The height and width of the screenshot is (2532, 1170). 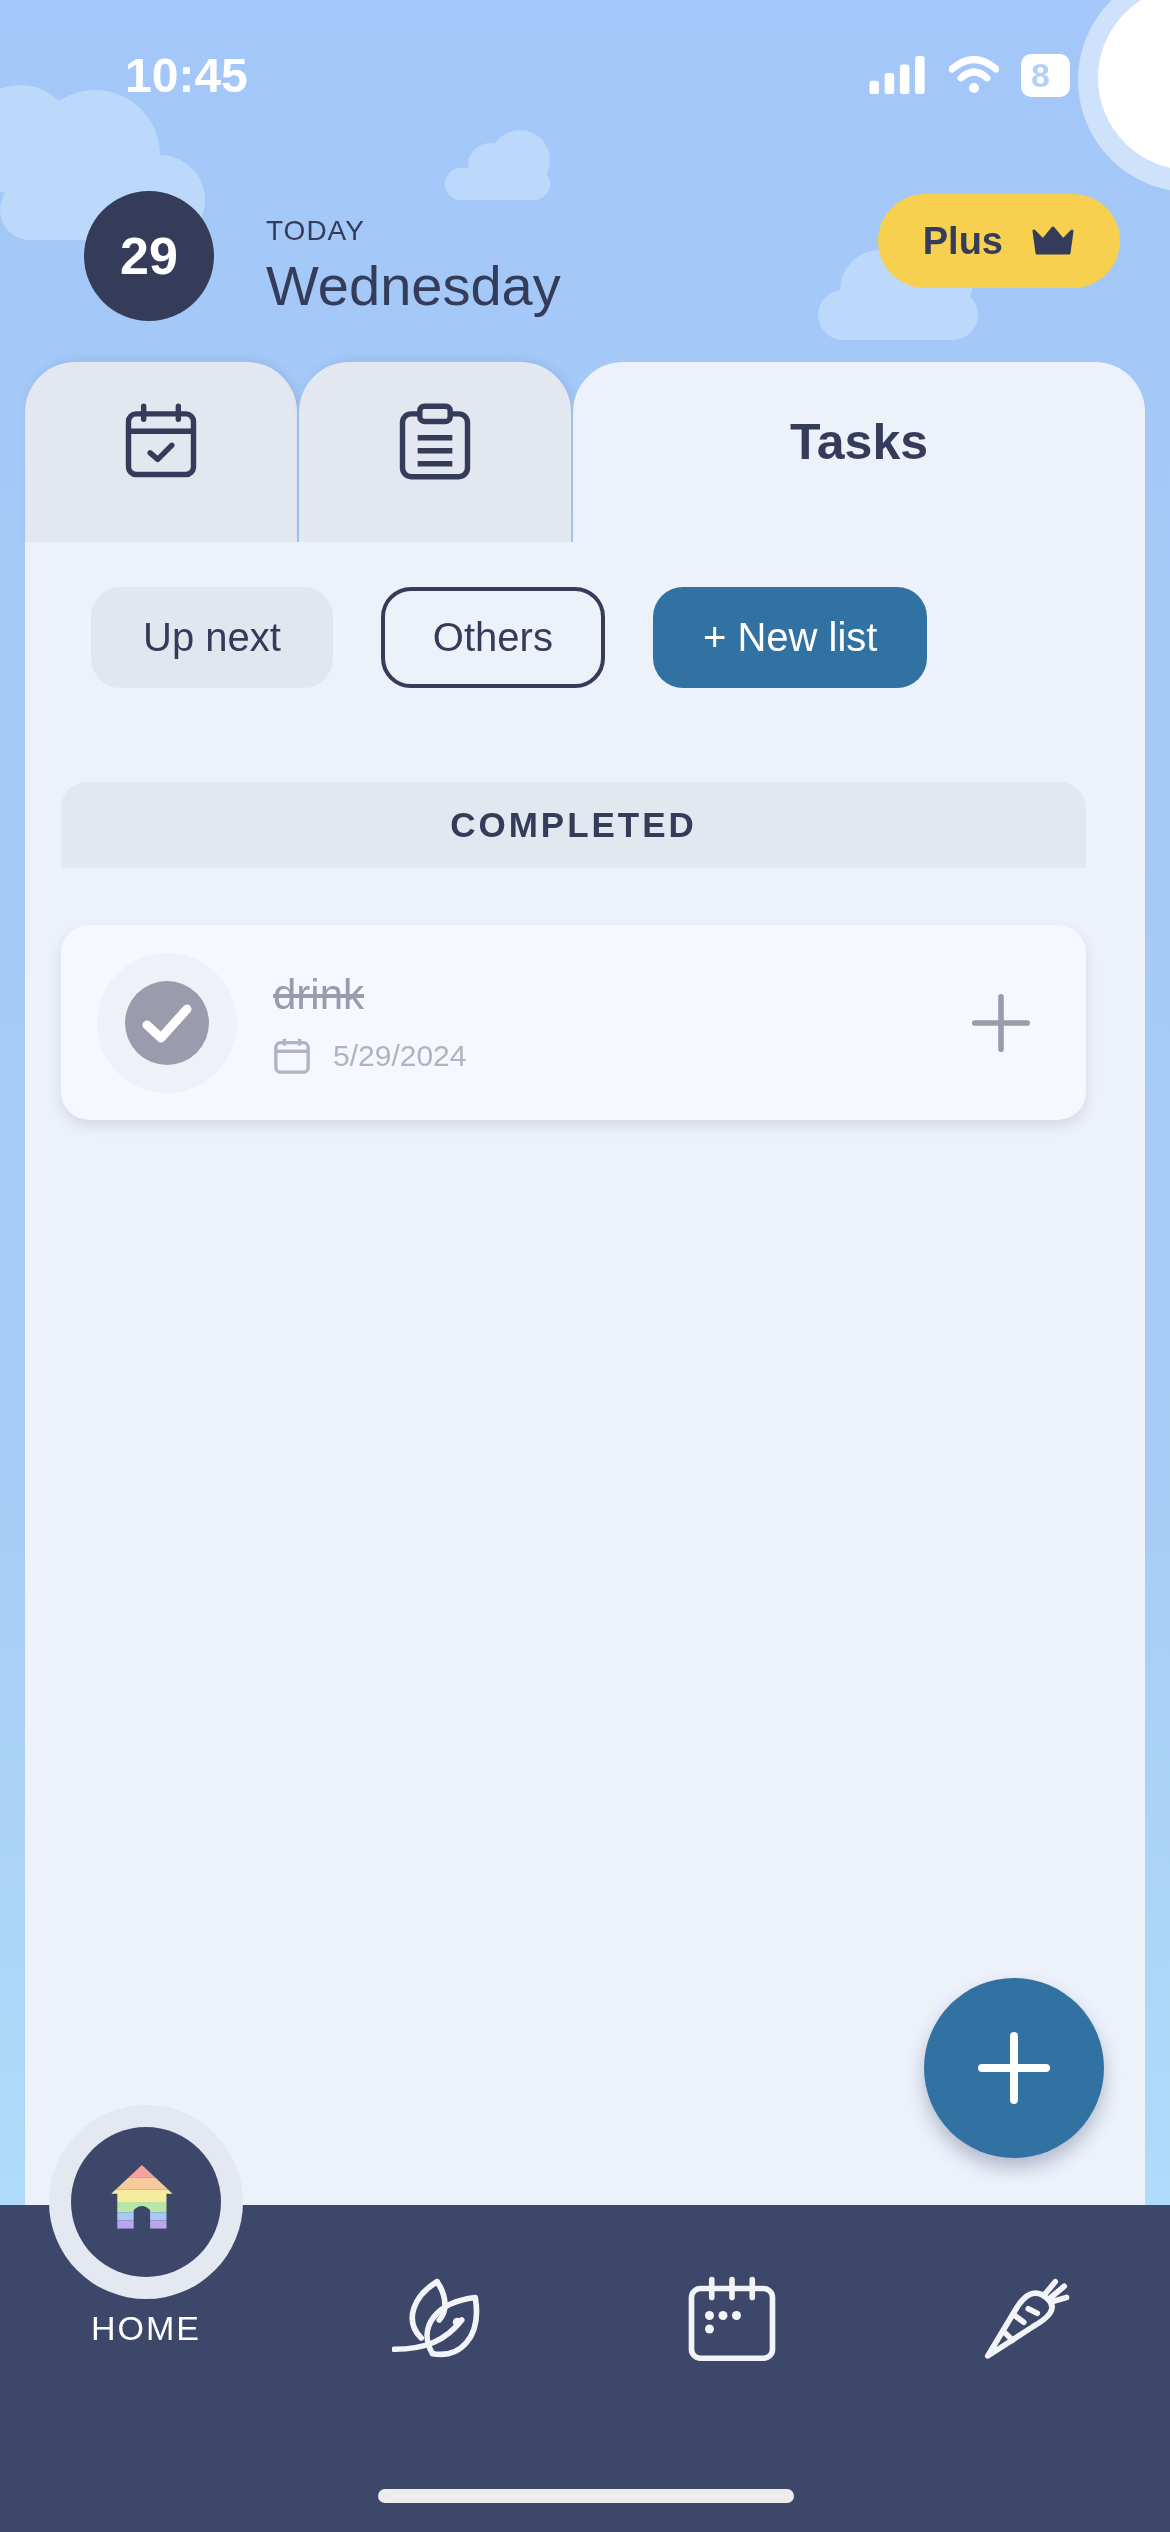 What do you see at coordinates (573, 825) in the screenshot?
I see `section-header: COMPLETED` at bounding box center [573, 825].